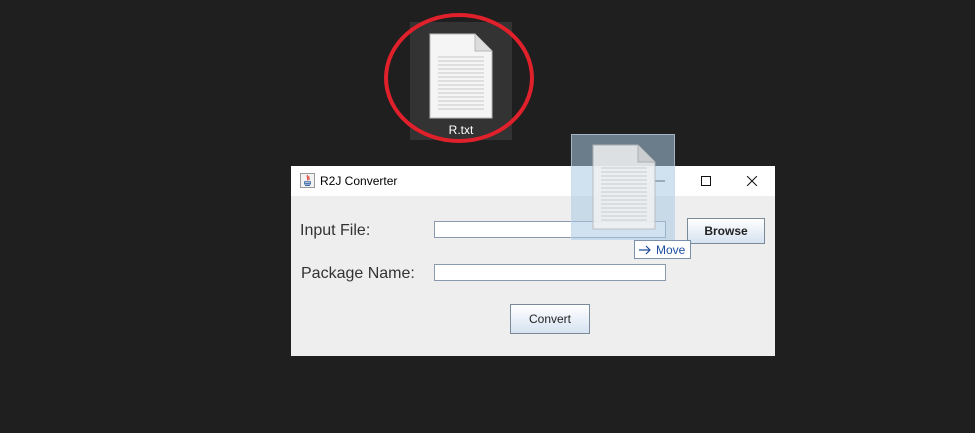 Image resolution: width=975 pixels, height=433 pixels. I want to click on title-bar: R2J Converter, so click(533, 181).